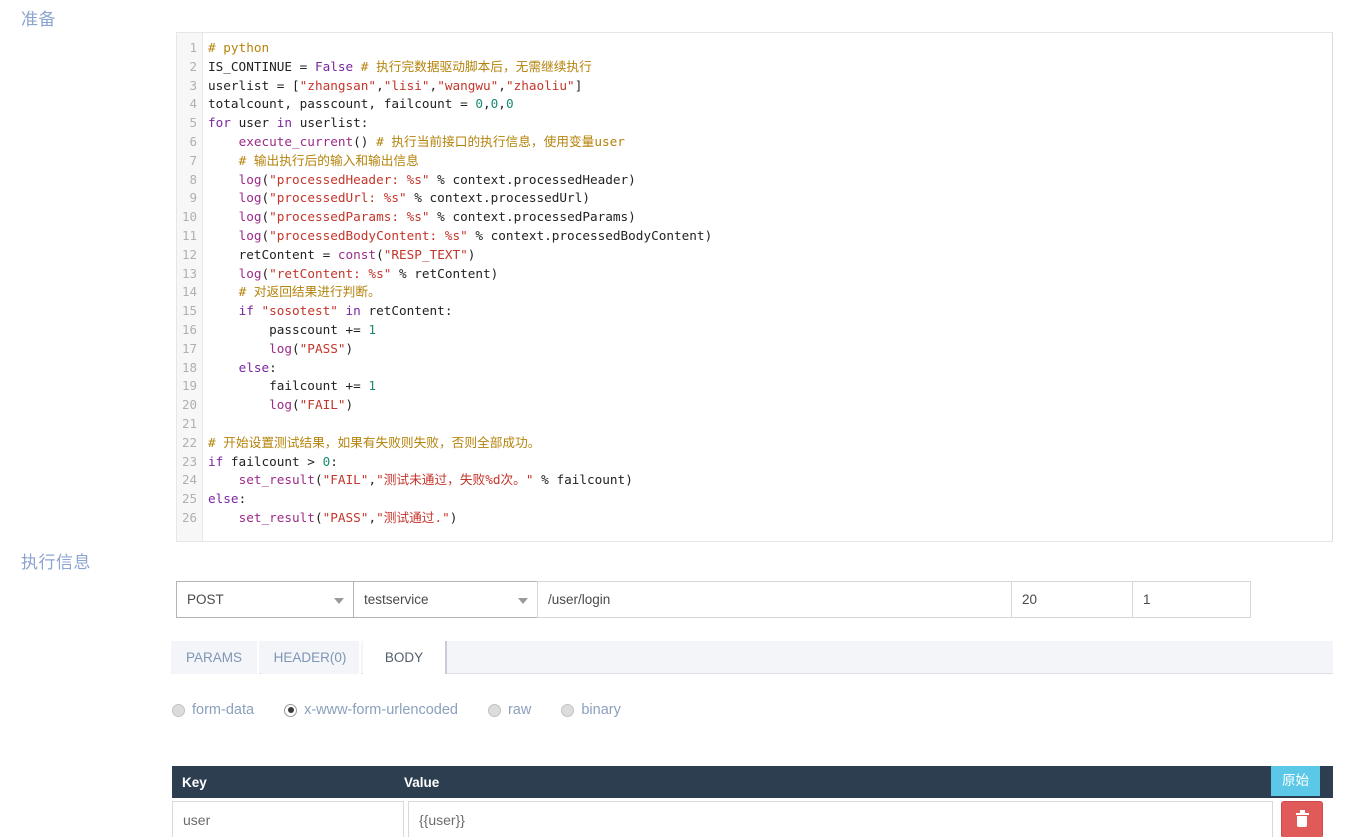 Image resolution: width=1348 pixels, height=837 pixels. What do you see at coordinates (197, 819) in the screenshot?
I see `kv-key-value: user` at bounding box center [197, 819].